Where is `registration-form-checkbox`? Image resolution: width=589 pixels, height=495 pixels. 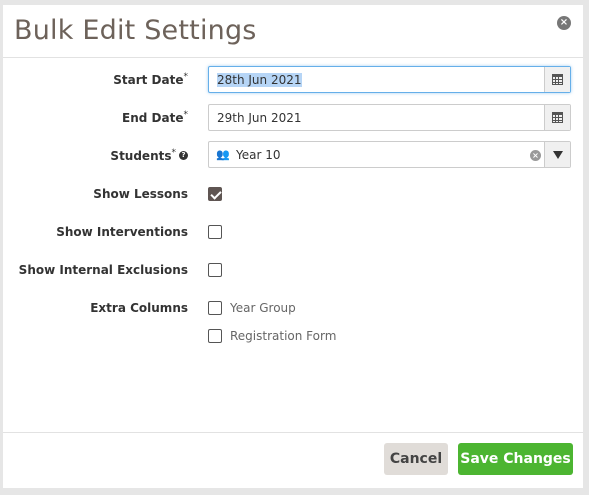
registration-form-checkbox is located at coordinates (215, 336).